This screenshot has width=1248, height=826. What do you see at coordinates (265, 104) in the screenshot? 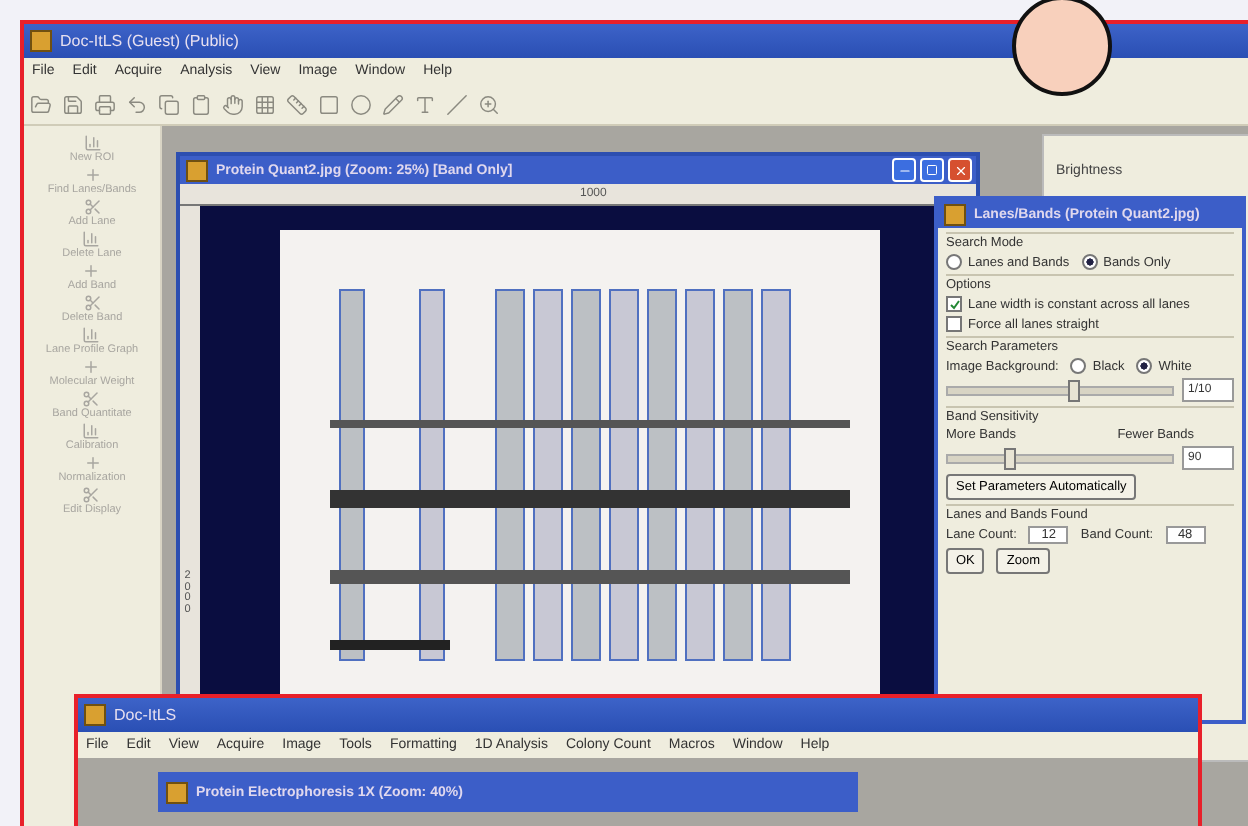
I see `grid-icon` at bounding box center [265, 104].